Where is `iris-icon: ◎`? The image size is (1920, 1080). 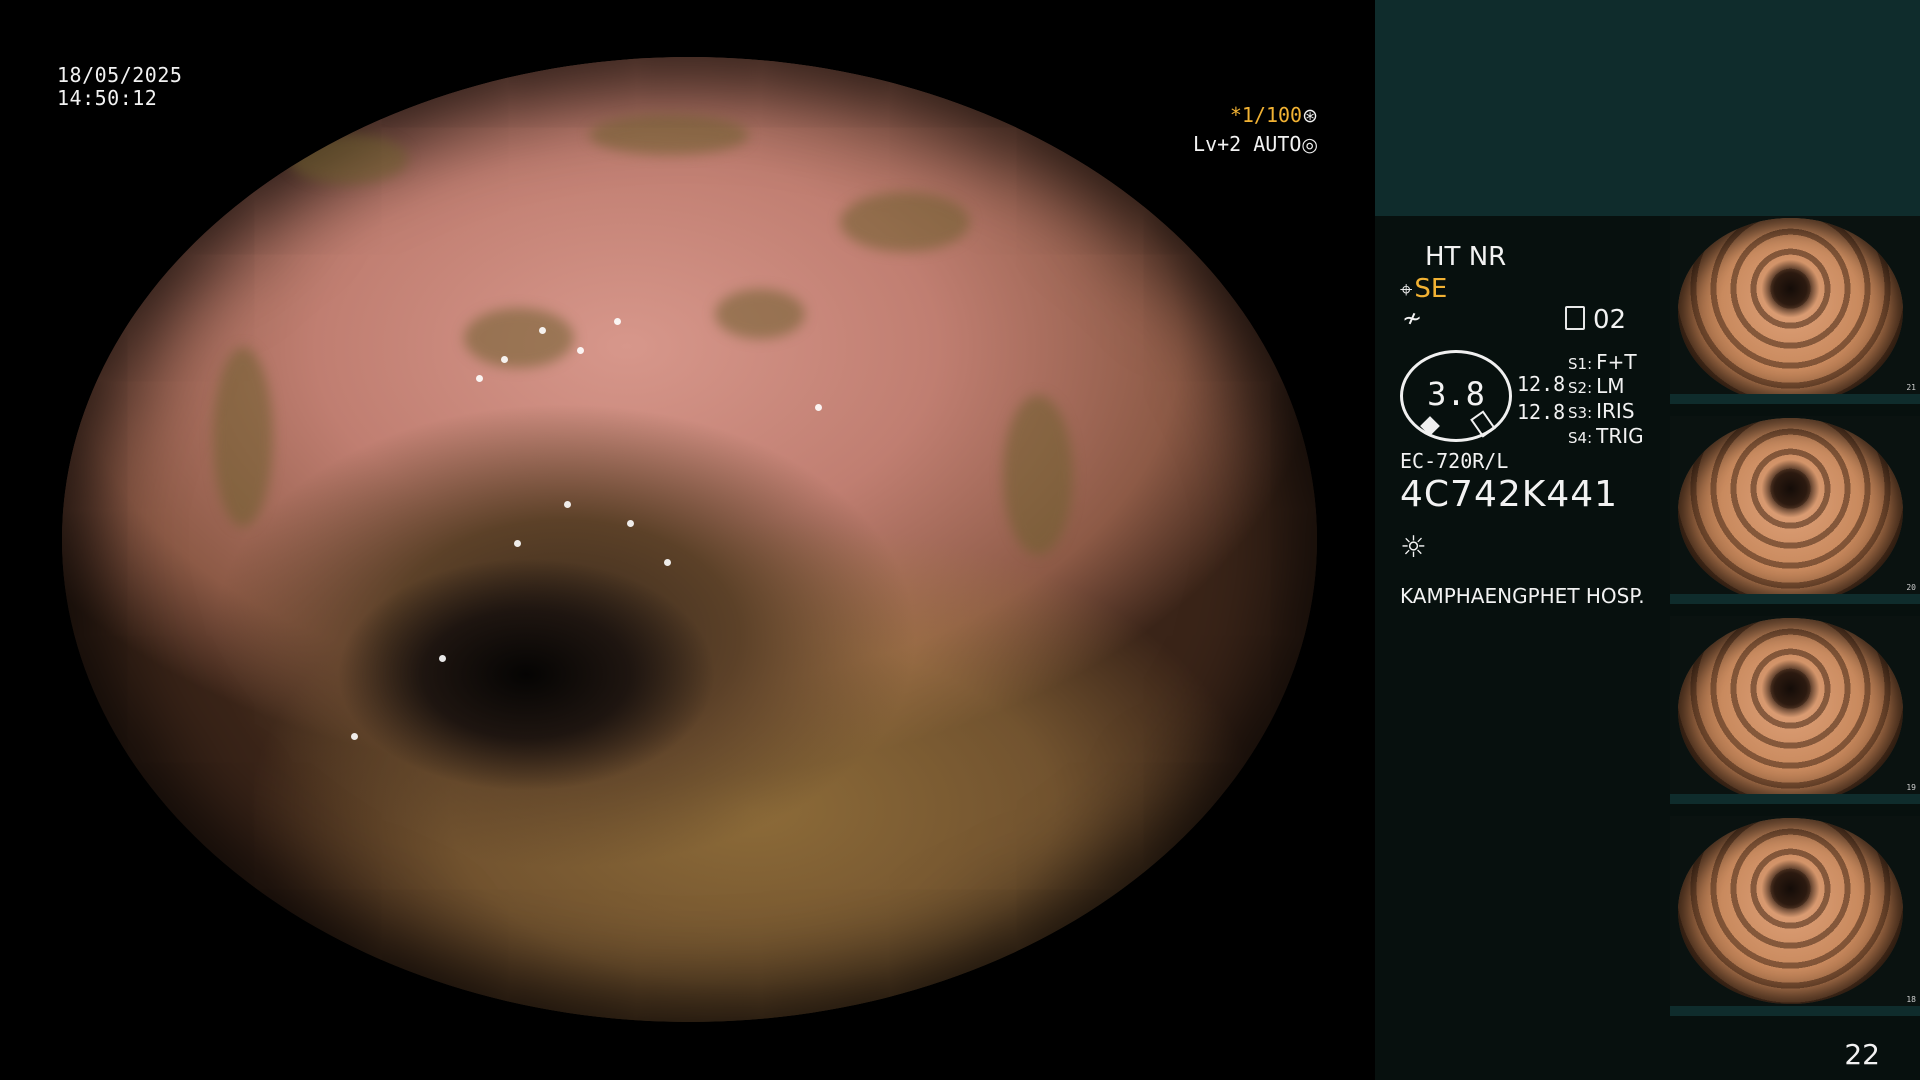 iris-icon: ◎ is located at coordinates (1309, 145).